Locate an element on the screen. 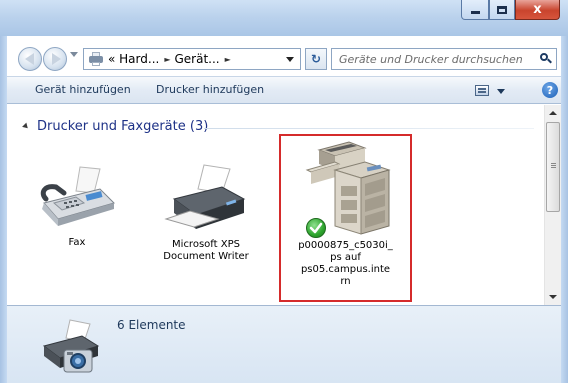 The image size is (568, 383). default-printer-check-icon is located at coordinates (316, 228).